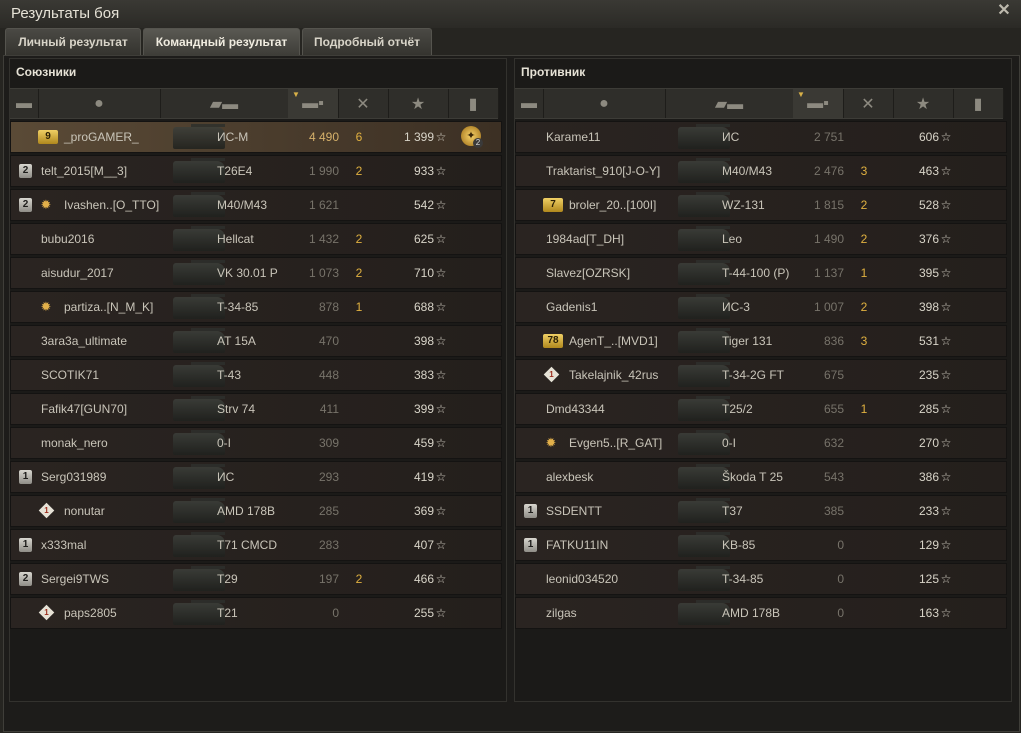  Describe the element at coordinates (761, 171) in the screenshot. I see `table-row: Traktarist_910[J-O-Y] M40/M43 2 476 3 463 ☆` at that location.